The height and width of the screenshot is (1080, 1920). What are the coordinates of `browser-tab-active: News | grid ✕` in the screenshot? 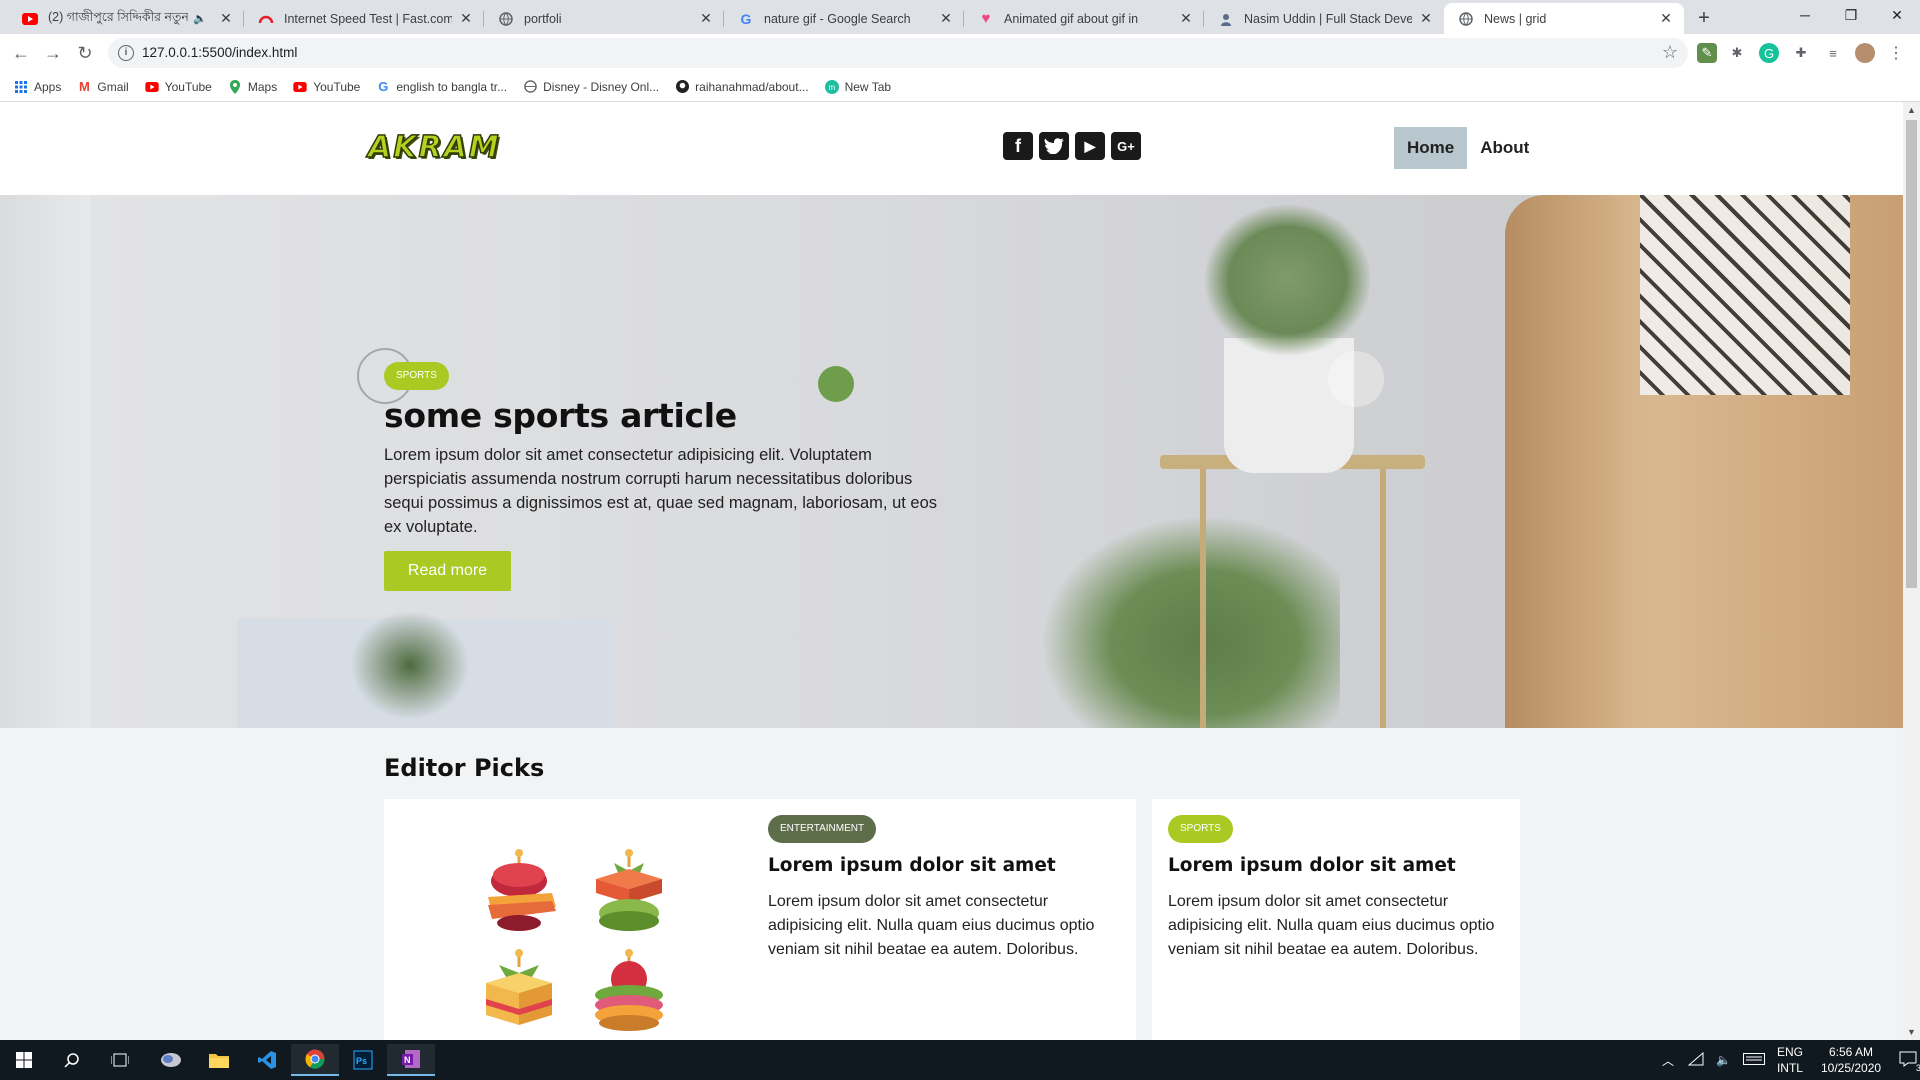 It's located at (1564, 18).